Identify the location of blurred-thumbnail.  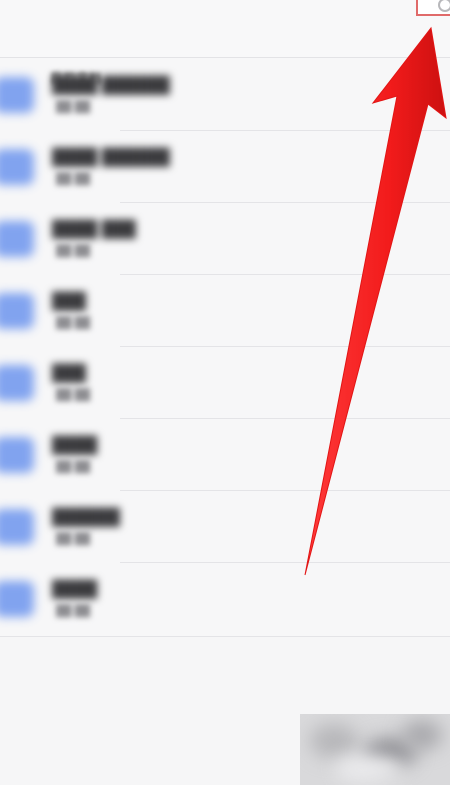
(375, 749).